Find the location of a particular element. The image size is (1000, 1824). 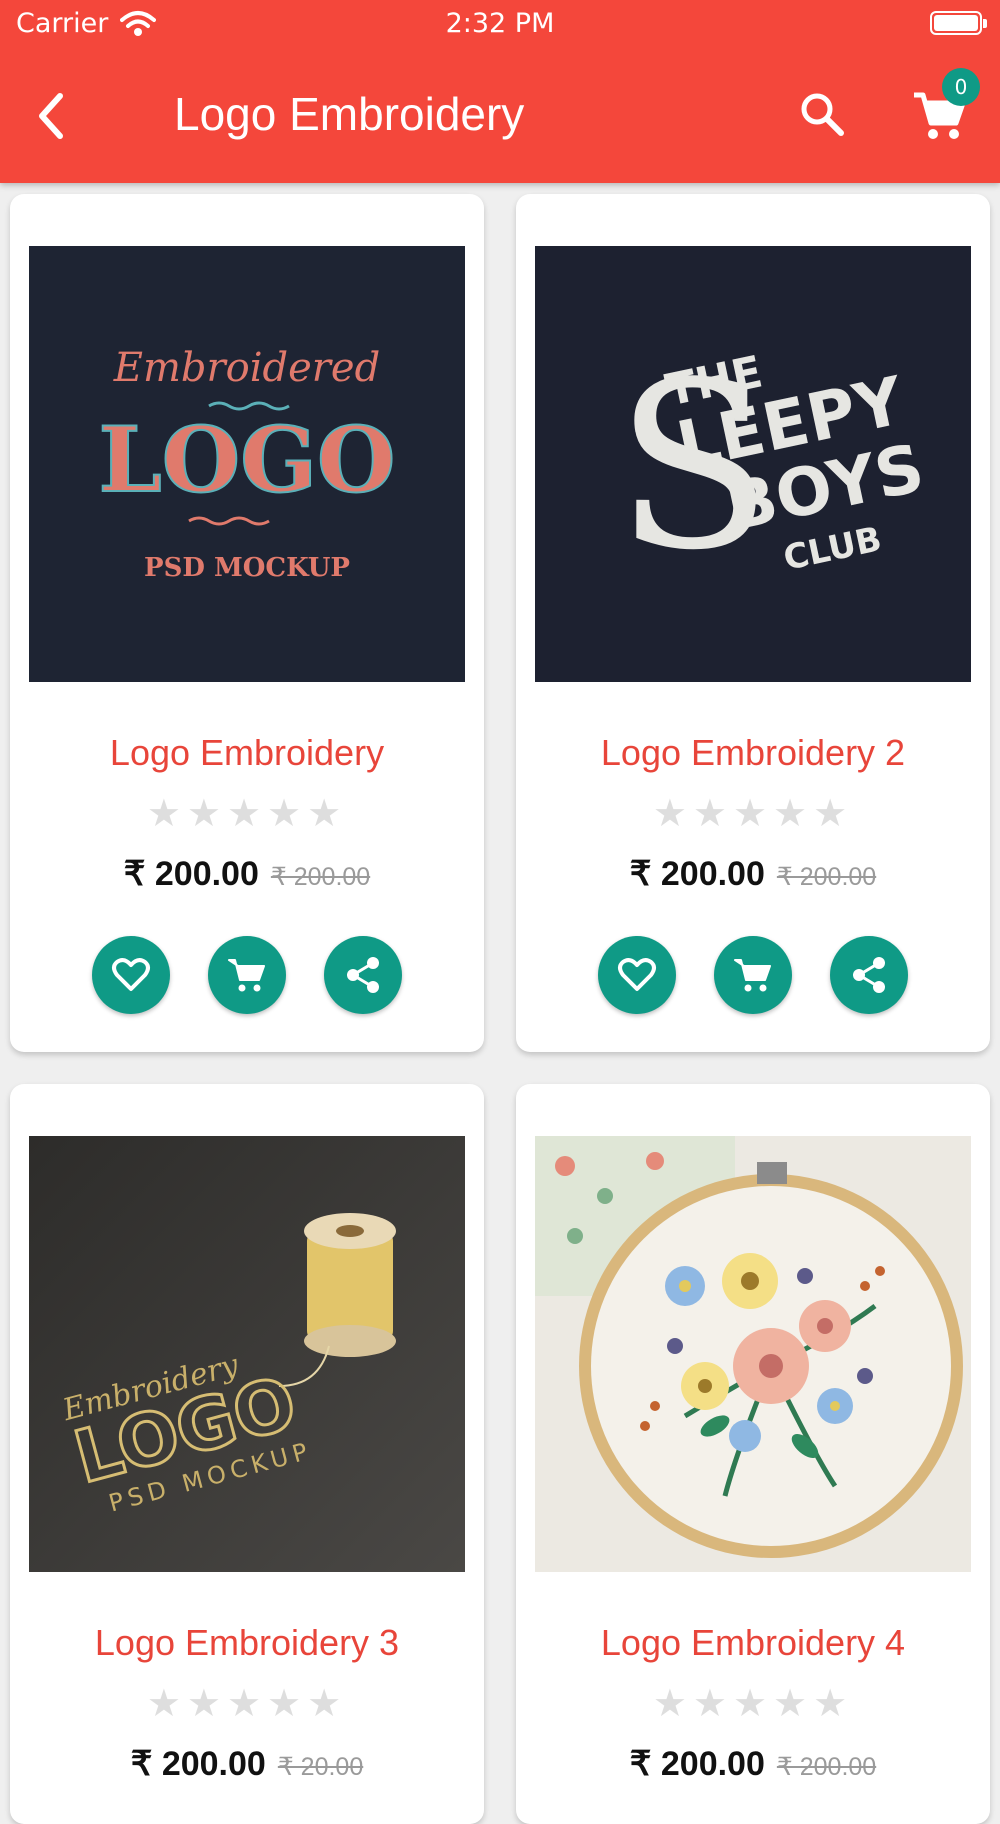

product-image: S THE LEEPY BOYS CLUB is located at coordinates (753, 464).